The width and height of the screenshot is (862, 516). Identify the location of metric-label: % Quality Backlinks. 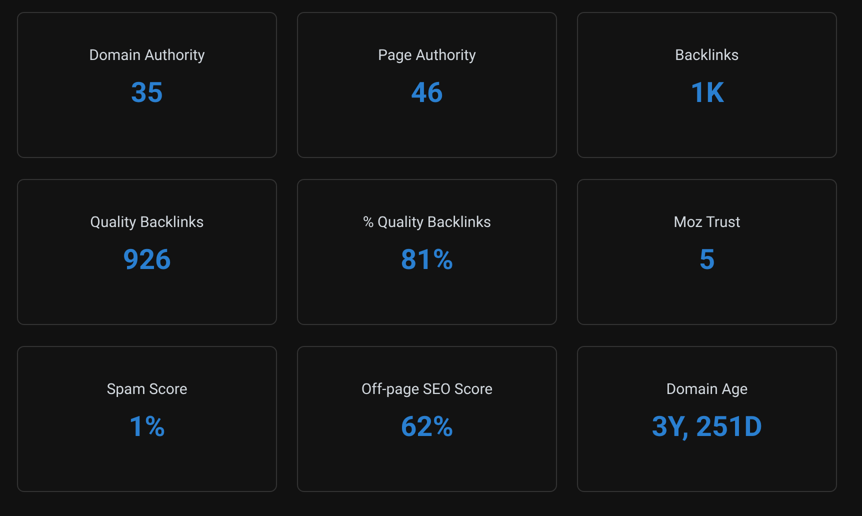
(427, 222).